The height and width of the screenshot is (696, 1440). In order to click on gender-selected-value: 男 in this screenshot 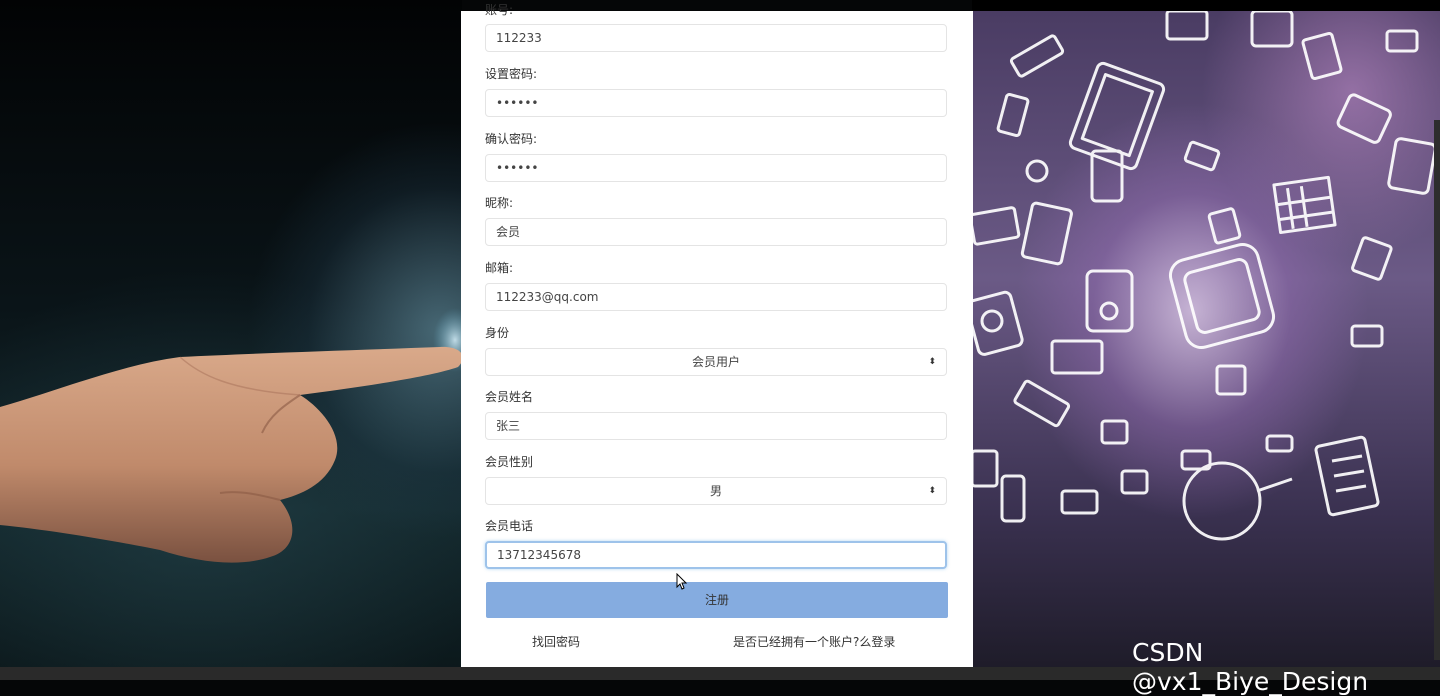, I will do `click(715, 491)`.